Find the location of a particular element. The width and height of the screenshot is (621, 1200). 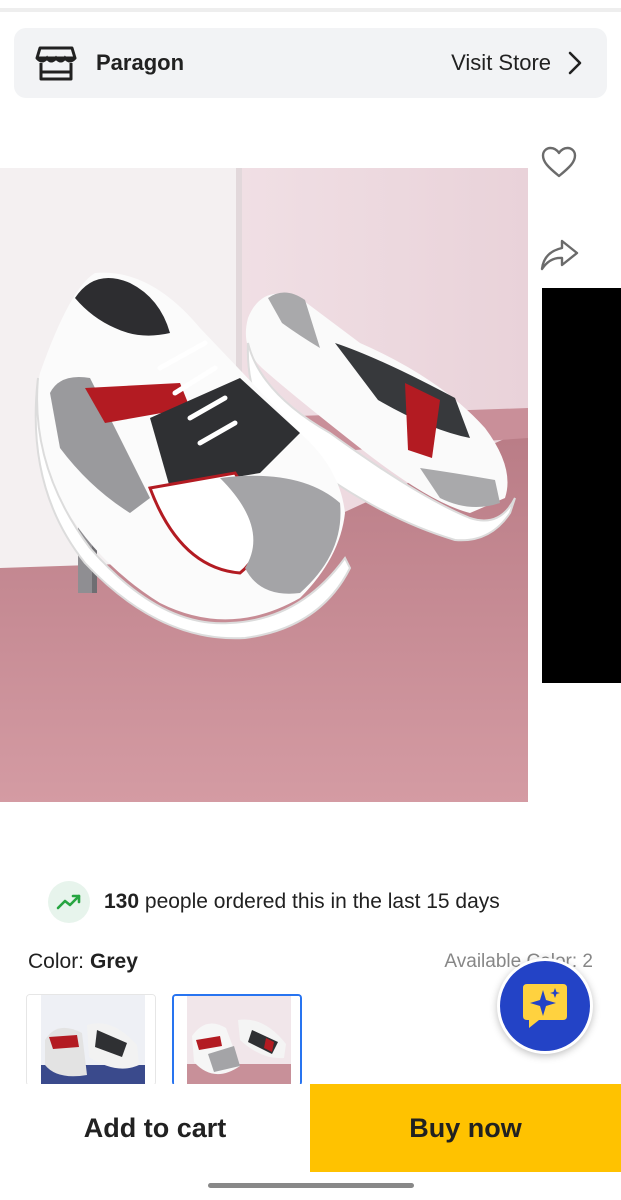

heart-outline-icon is located at coordinates (559, 164).